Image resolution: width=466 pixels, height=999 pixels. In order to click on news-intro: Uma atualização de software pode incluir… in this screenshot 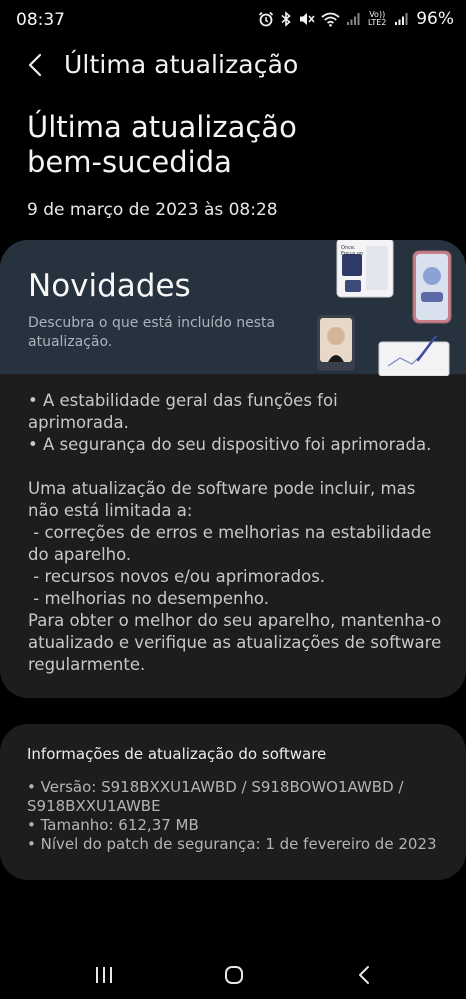, I will do `click(224, 499)`.